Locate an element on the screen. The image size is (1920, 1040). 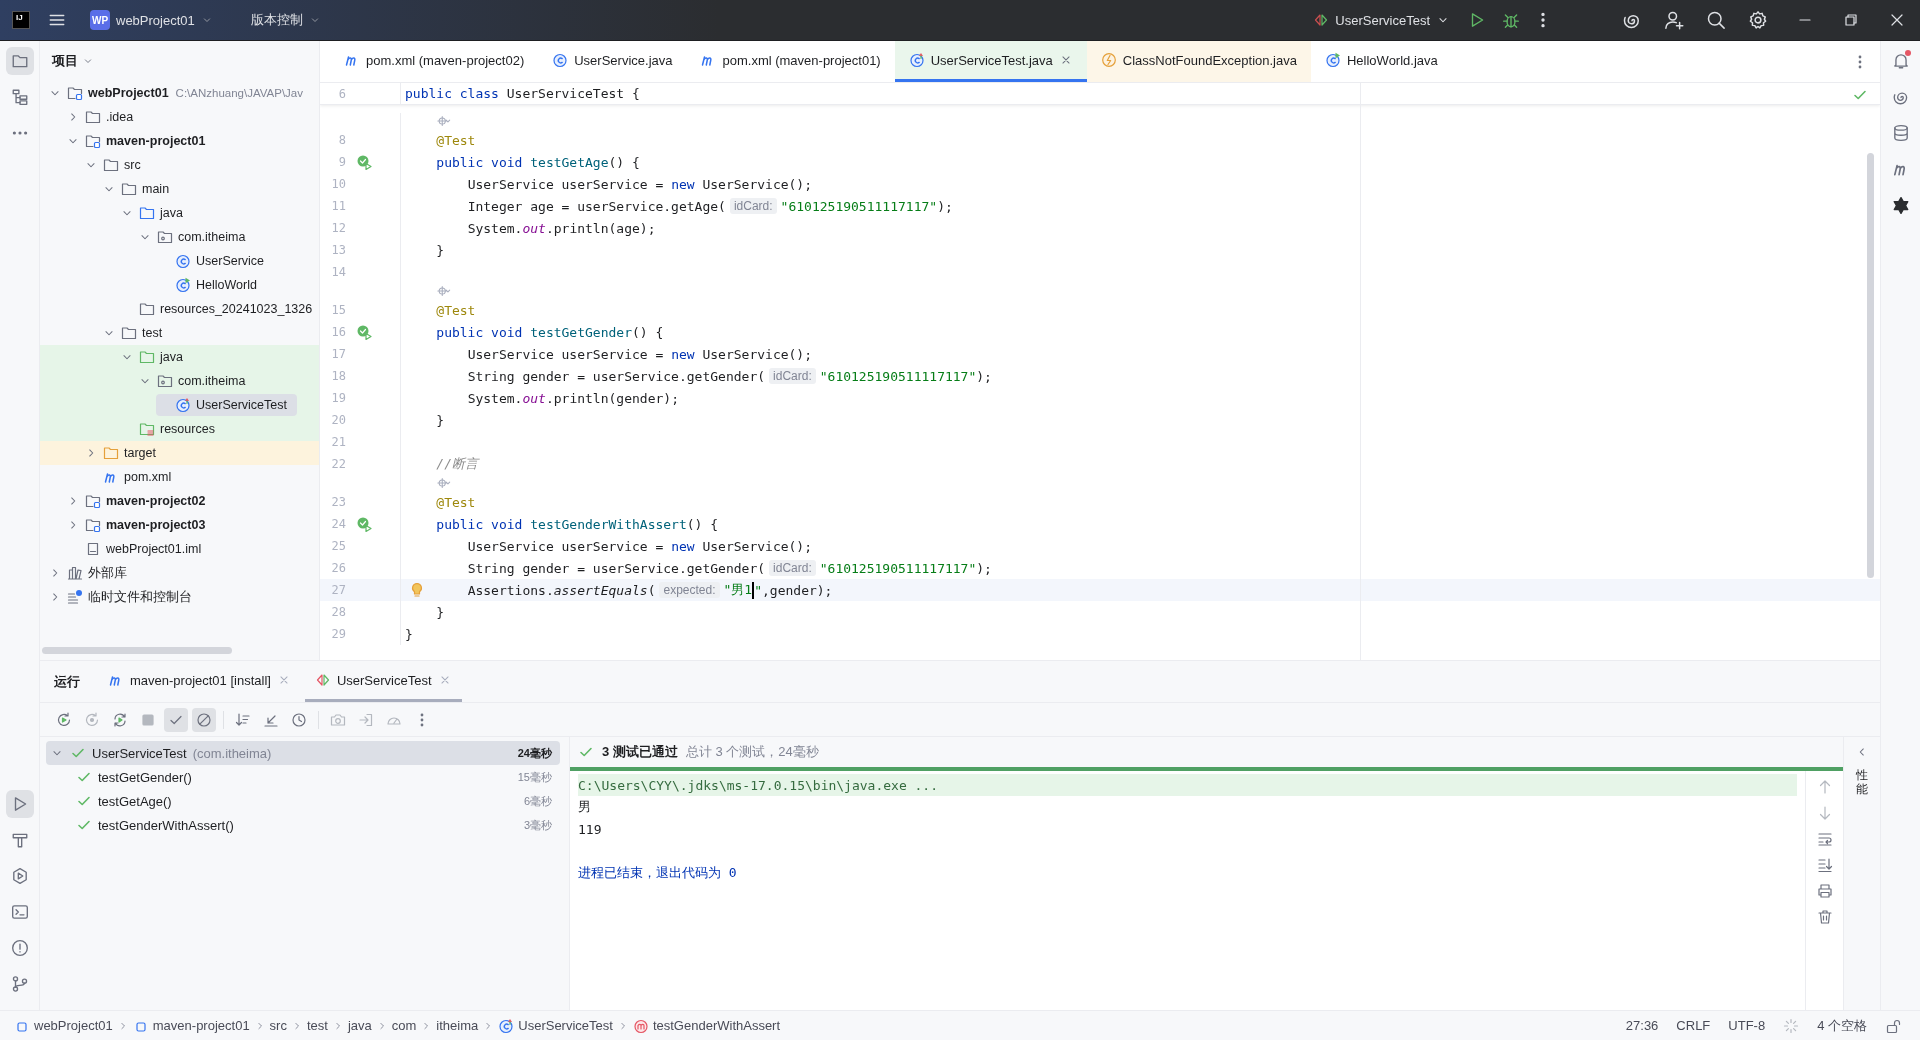
tree-item: target is located at coordinates (179, 453).